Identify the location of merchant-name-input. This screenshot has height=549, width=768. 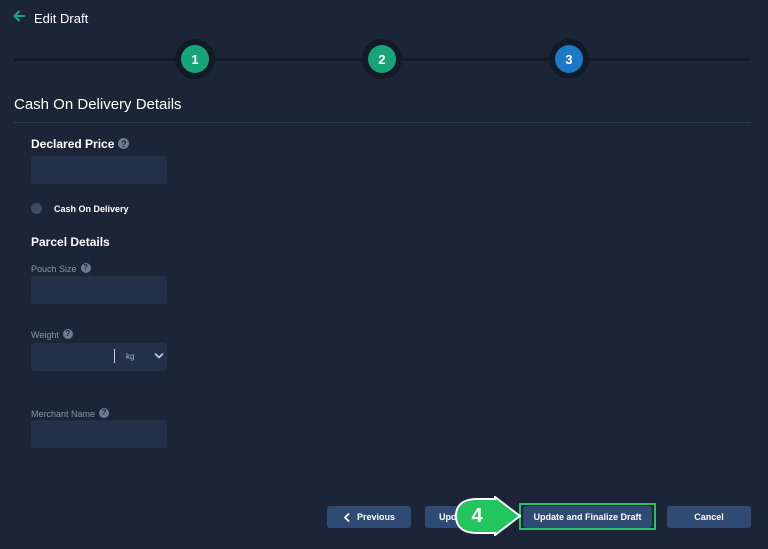
(99, 434).